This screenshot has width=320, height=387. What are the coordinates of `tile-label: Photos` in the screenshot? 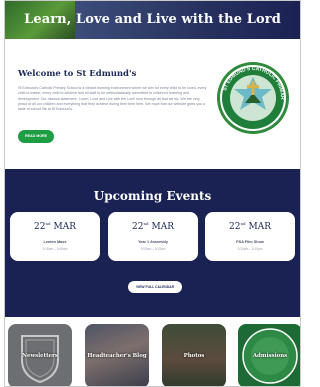 It's located at (194, 355).